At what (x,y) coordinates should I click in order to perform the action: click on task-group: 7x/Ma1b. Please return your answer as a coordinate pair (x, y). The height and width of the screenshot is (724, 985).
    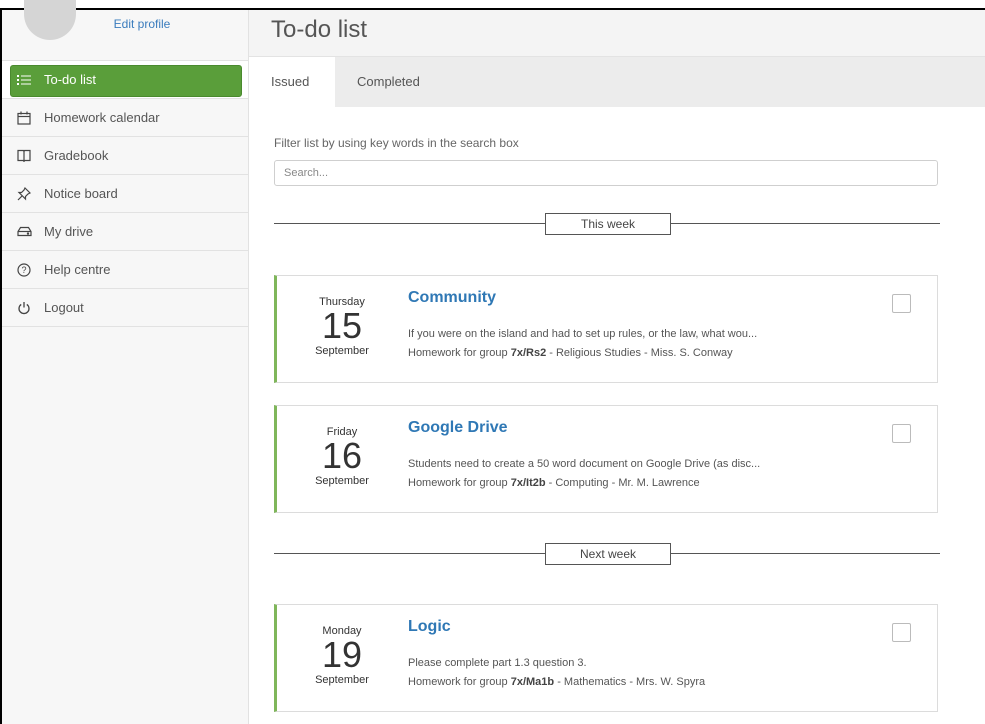
    Looking at the image, I should click on (532, 682).